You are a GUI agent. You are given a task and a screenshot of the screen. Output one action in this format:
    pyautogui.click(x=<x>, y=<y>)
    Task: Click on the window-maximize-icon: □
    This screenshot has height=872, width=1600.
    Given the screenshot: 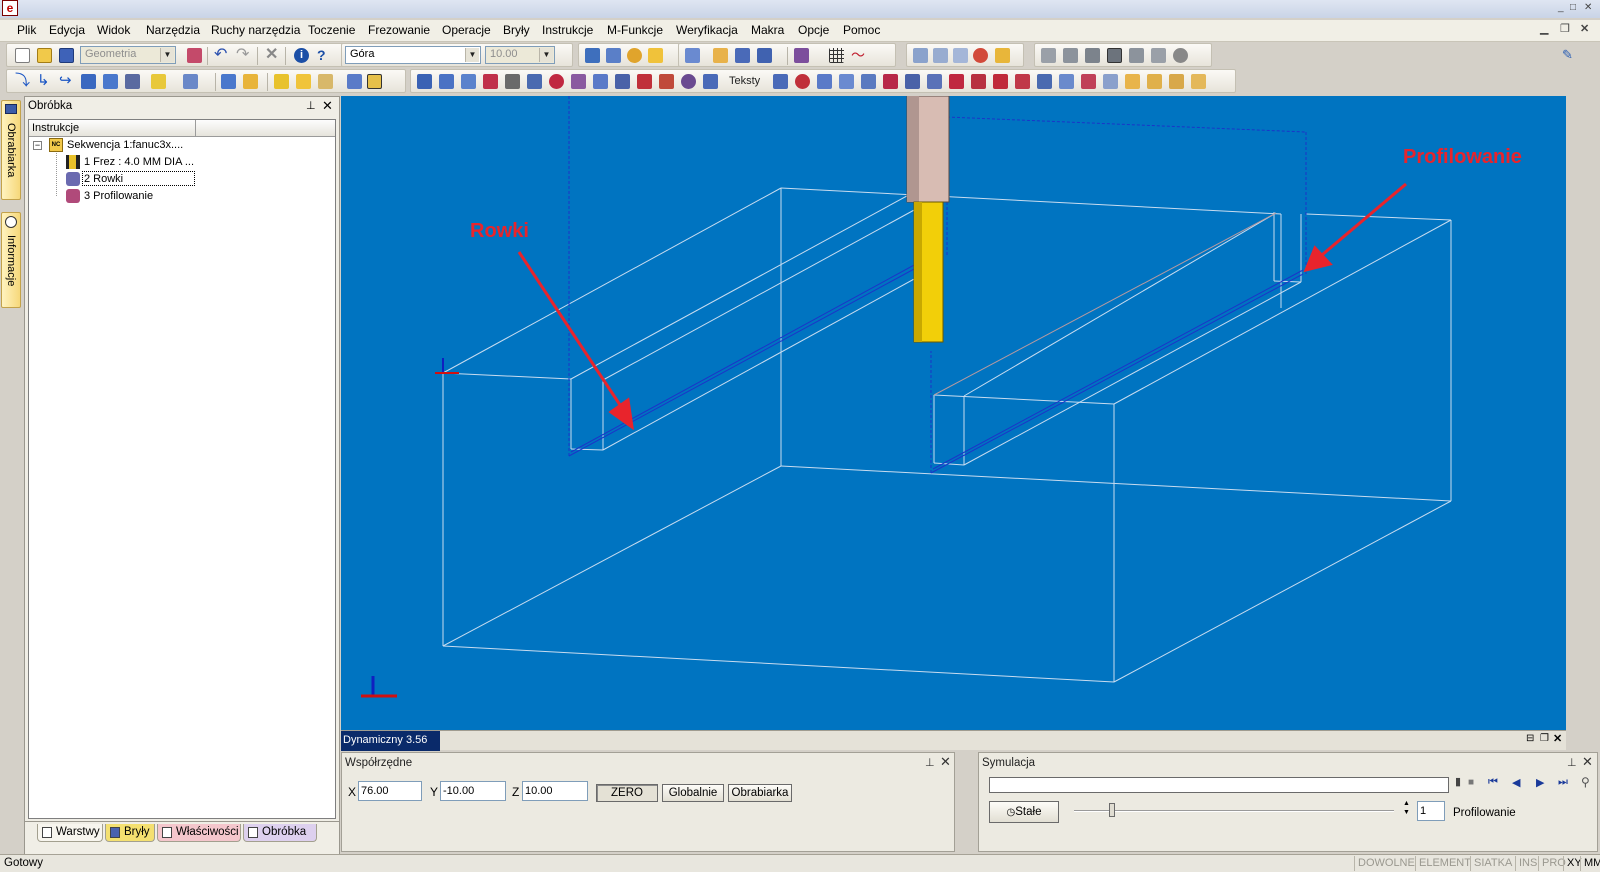 What is the action you would take?
    pyautogui.click(x=1573, y=7)
    